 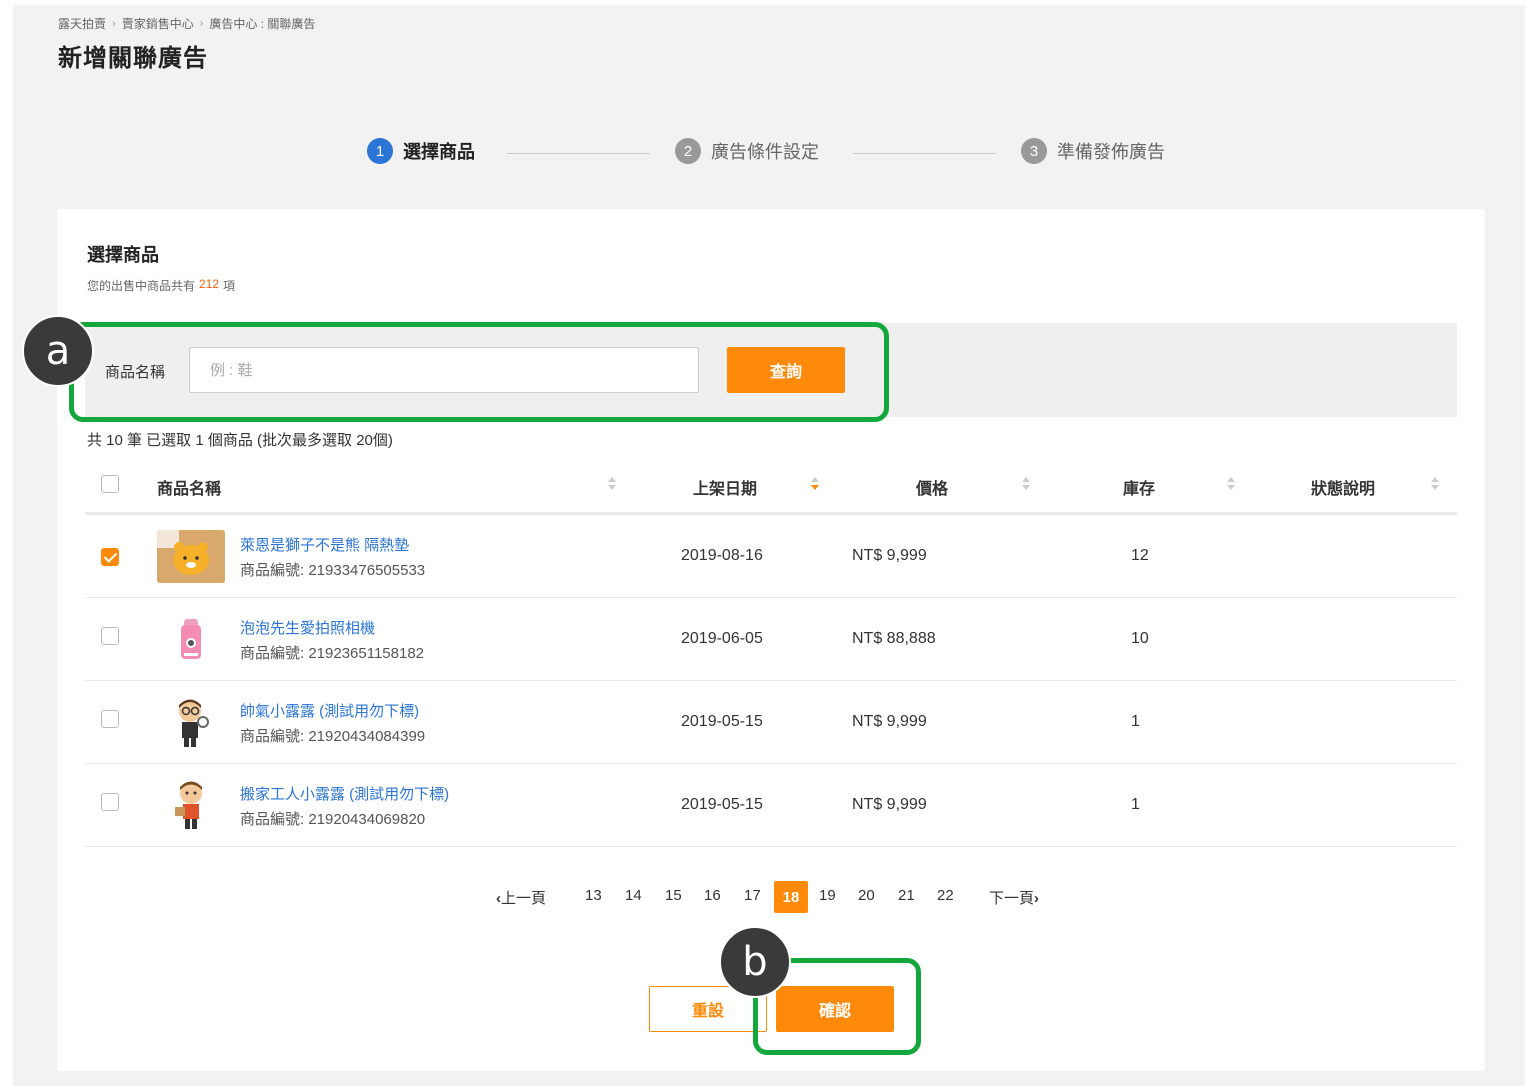 I want to click on column-header-price: 價格, so click(x=932, y=487).